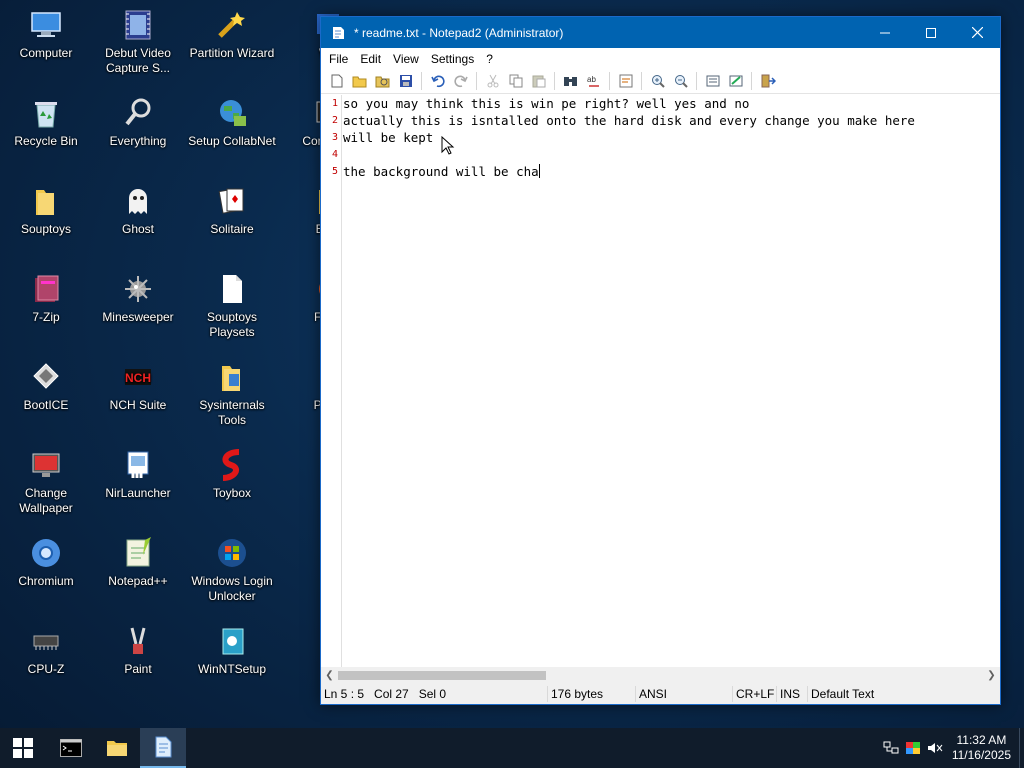 This screenshot has height=768, width=1024. I want to click on desktop-icon-nch-suite: NCH NCH Suite, so click(138, 386).